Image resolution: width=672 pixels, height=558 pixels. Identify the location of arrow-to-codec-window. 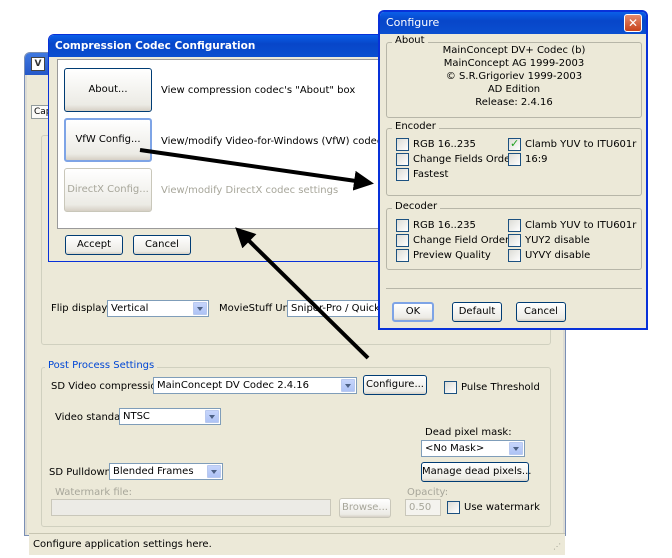
(302, 293).